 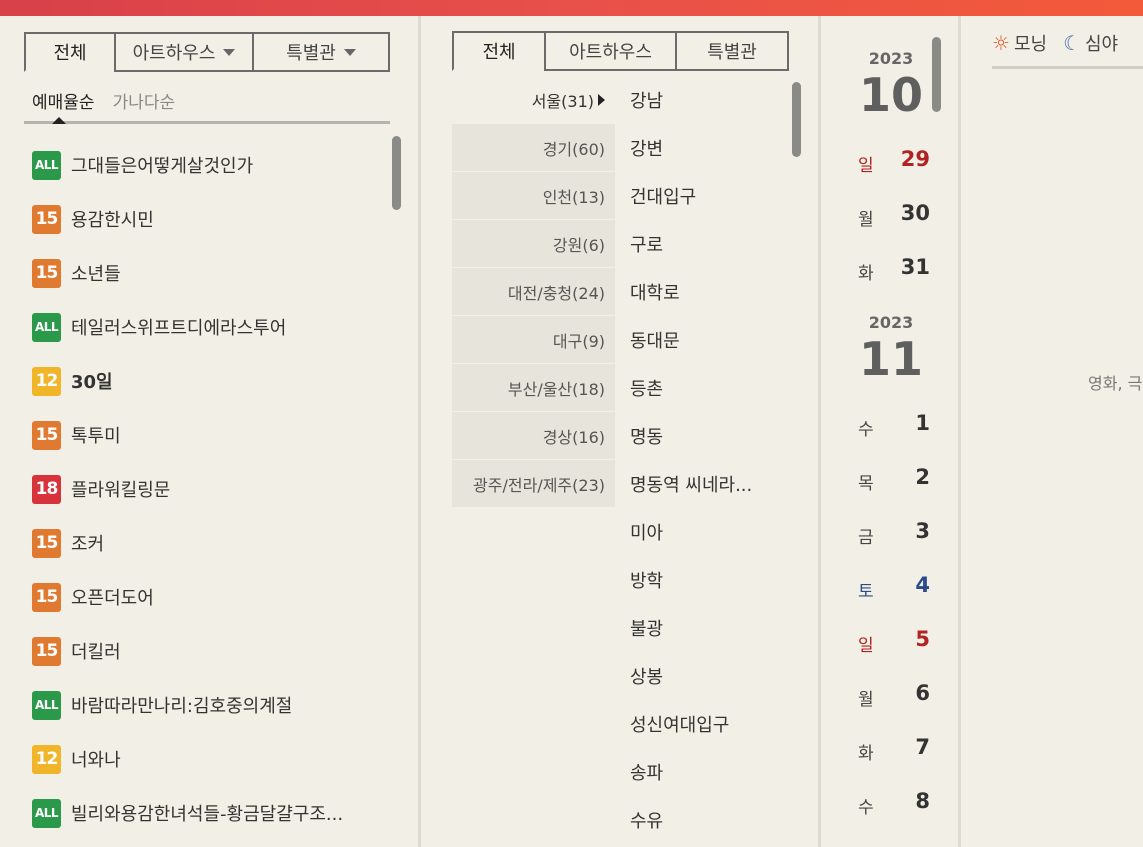 What do you see at coordinates (1019, 43) in the screenshot?
I see `morning-filter: ☼ 모닝` at bounding box center [1019, 43].